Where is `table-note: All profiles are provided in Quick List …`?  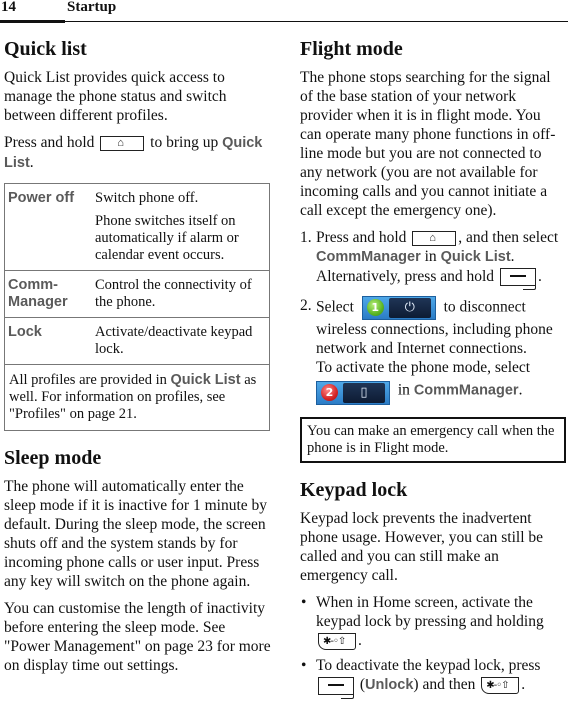 table-note: All profiles are provided in Quick List … is located at coordinates (137, 397).